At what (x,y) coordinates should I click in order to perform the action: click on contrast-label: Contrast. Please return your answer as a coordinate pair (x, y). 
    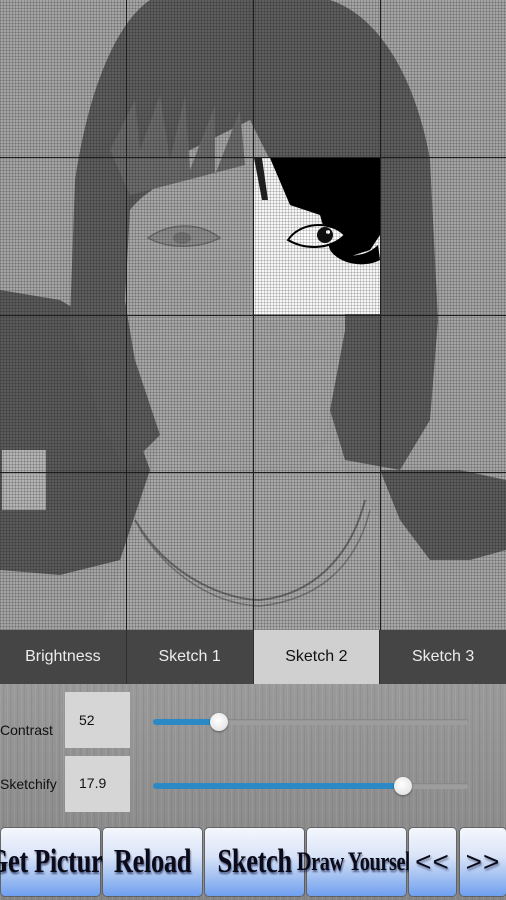
    Looking at the image, I should click on (26, 730).